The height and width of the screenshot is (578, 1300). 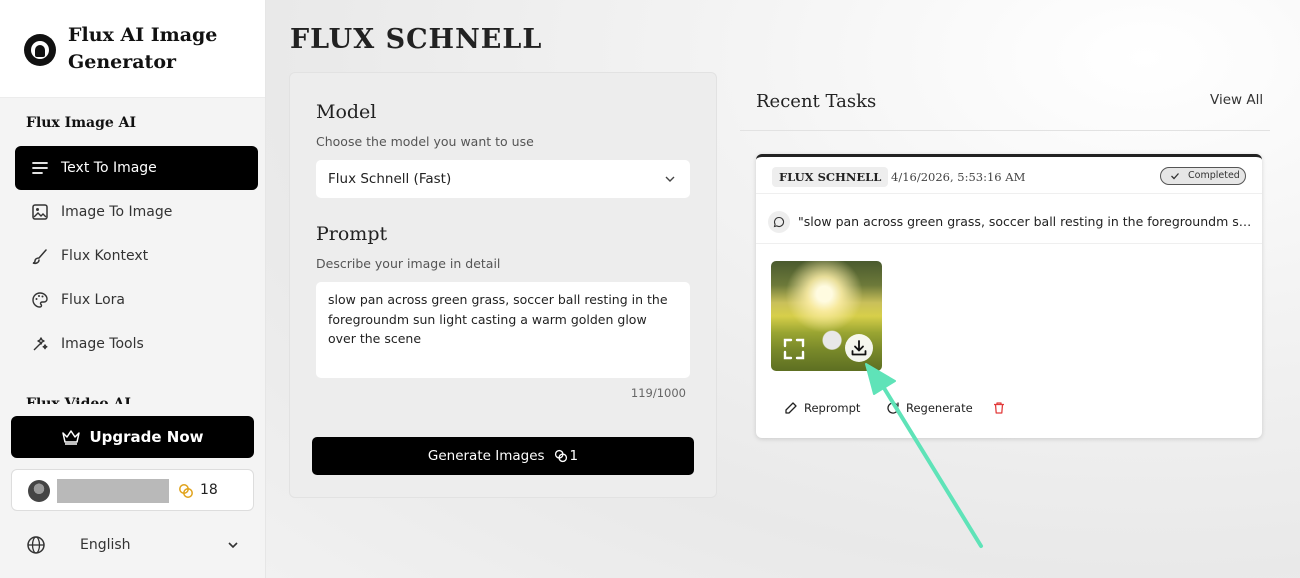 What do you see at coordinates (416, 39) in the screenshot?
I see `page-title: FLUX SCHNELL` at bounding box center [416, 39].